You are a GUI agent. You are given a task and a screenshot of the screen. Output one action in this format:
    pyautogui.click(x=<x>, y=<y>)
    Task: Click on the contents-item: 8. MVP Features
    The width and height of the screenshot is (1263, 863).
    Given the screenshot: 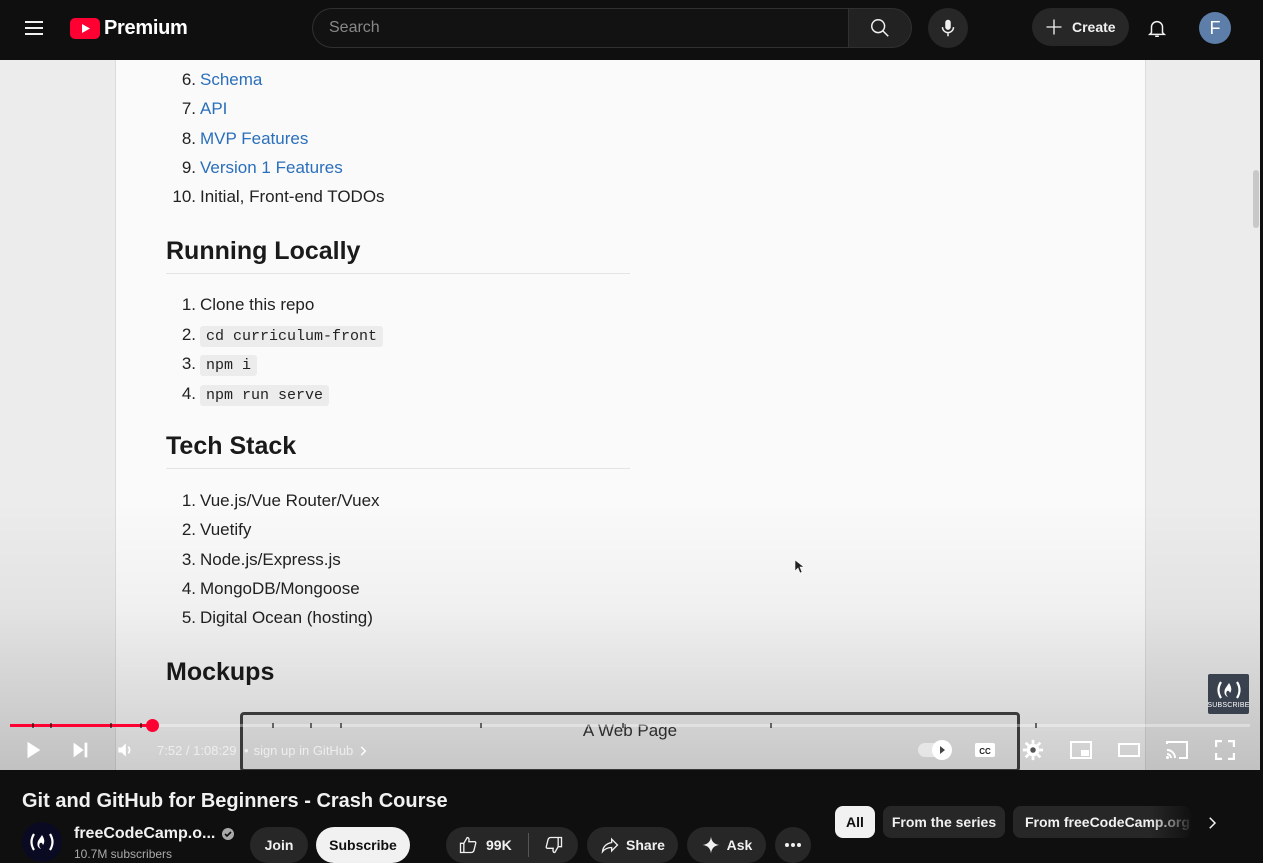 What is the action you would take?
    pyautogui.click(x=245, y=138)
    